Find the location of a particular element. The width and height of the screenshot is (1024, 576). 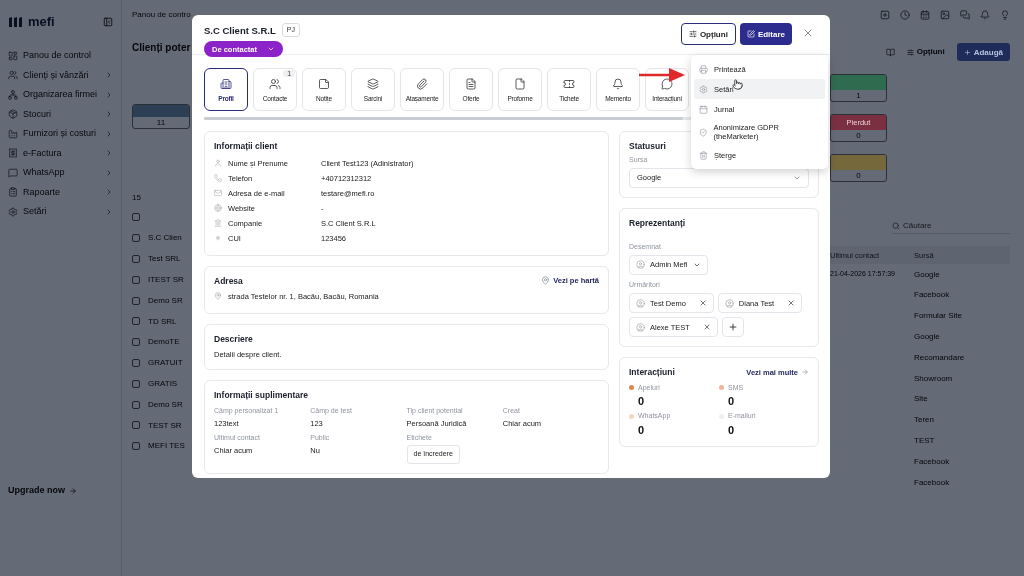

card-title: Reprezentanți is located at coordinates (657, 223).